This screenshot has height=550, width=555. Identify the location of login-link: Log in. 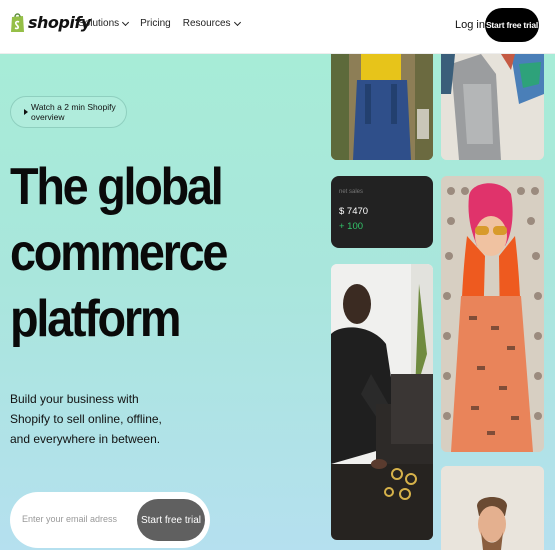
(470, 25).